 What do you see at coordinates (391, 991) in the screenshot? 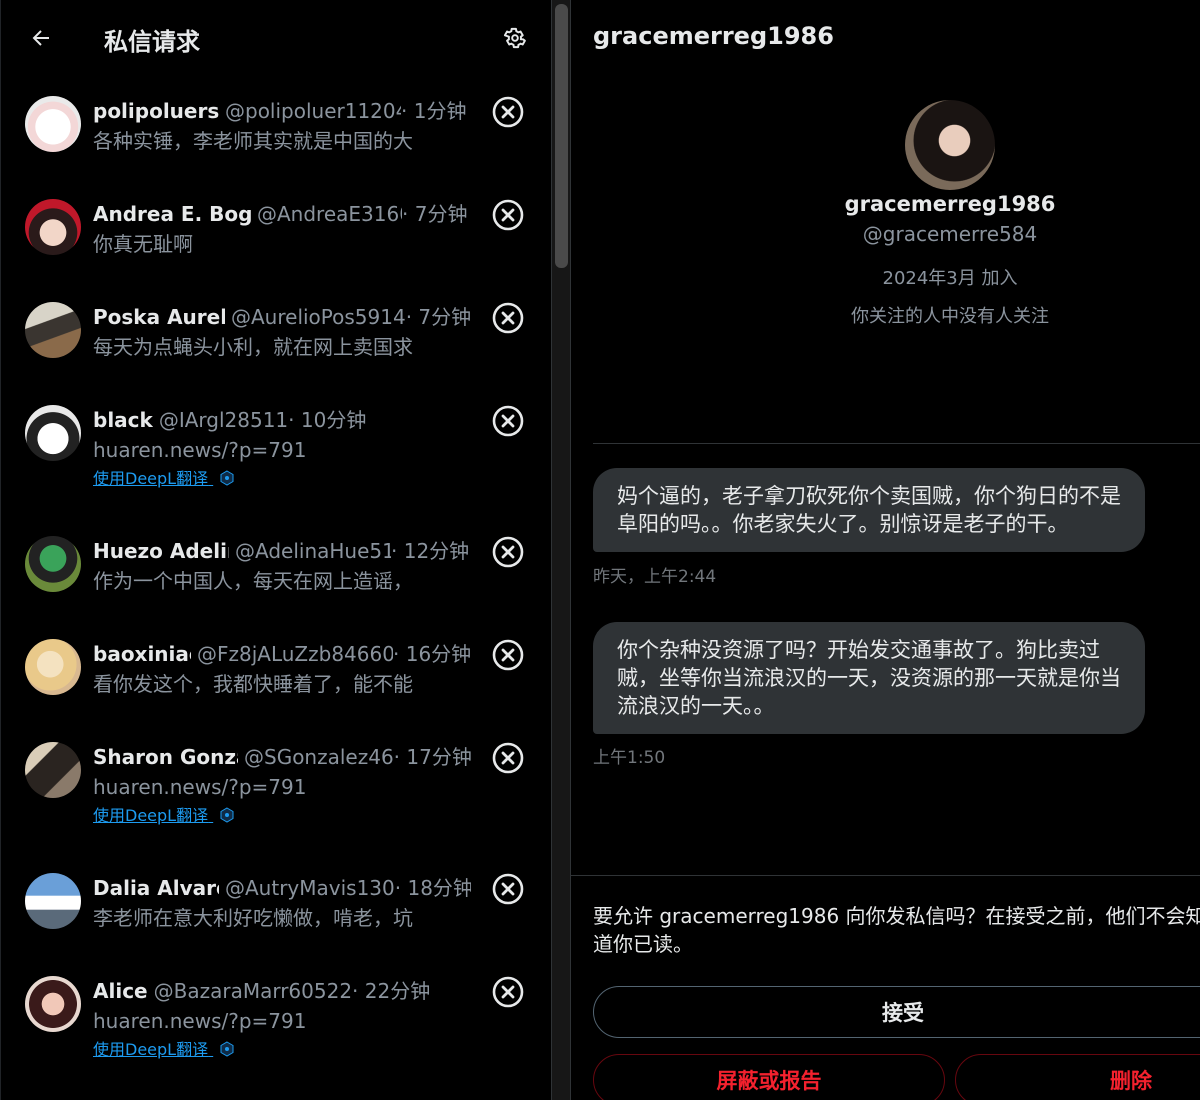
I see `request-time: · 22分钟` at bounding box center [391, 991].